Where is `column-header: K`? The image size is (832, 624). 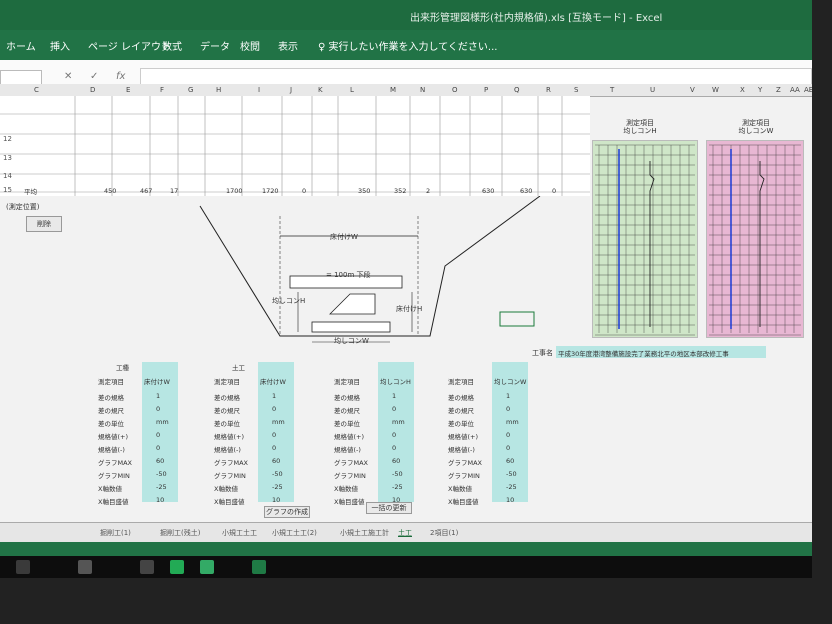
column-header: K is located at coordinates (320, 90).